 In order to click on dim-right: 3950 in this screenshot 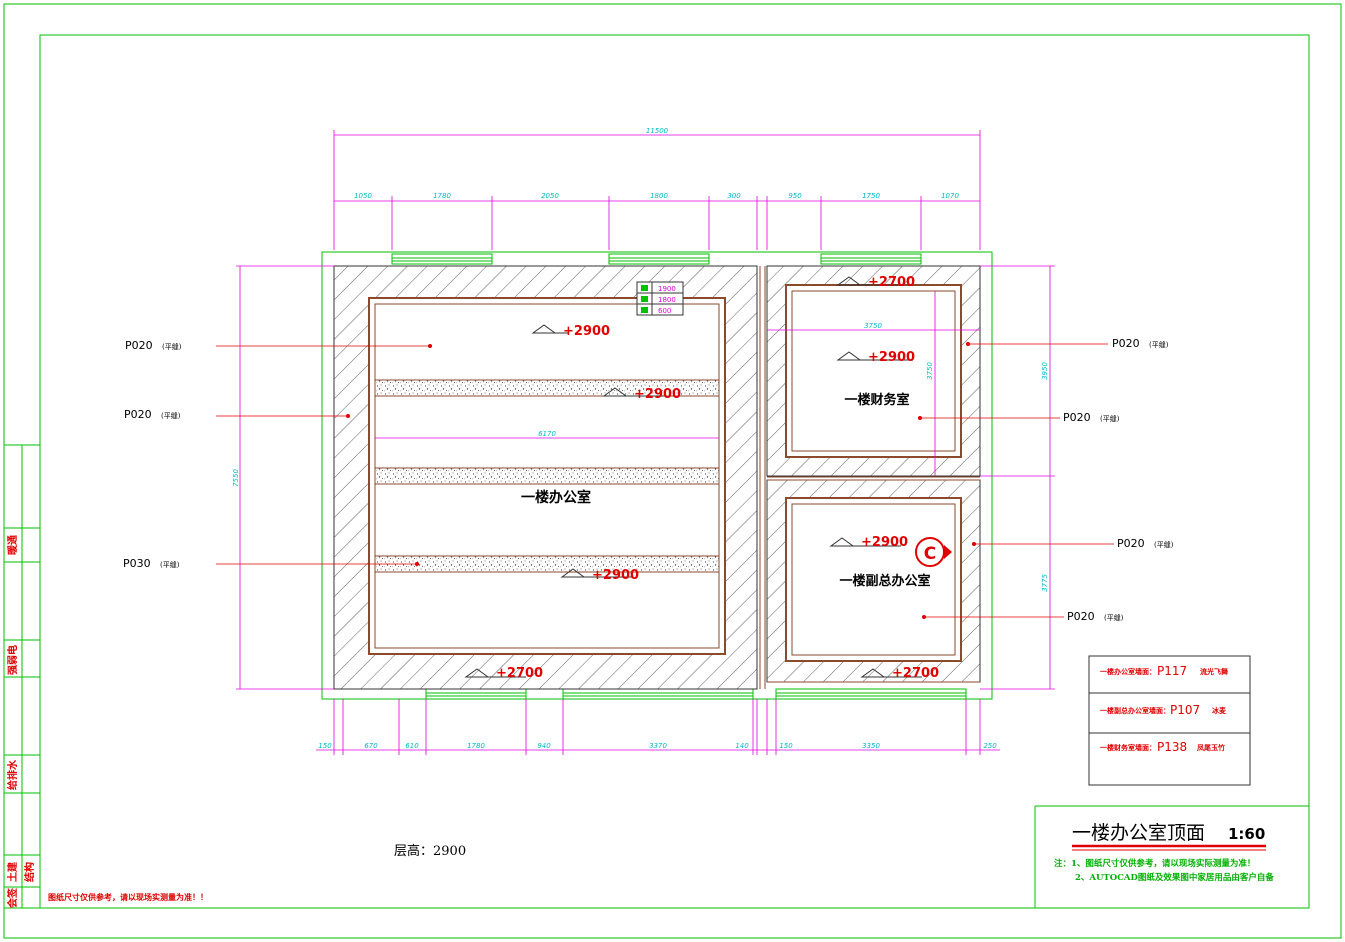, I will do `click(1045, 371)`.